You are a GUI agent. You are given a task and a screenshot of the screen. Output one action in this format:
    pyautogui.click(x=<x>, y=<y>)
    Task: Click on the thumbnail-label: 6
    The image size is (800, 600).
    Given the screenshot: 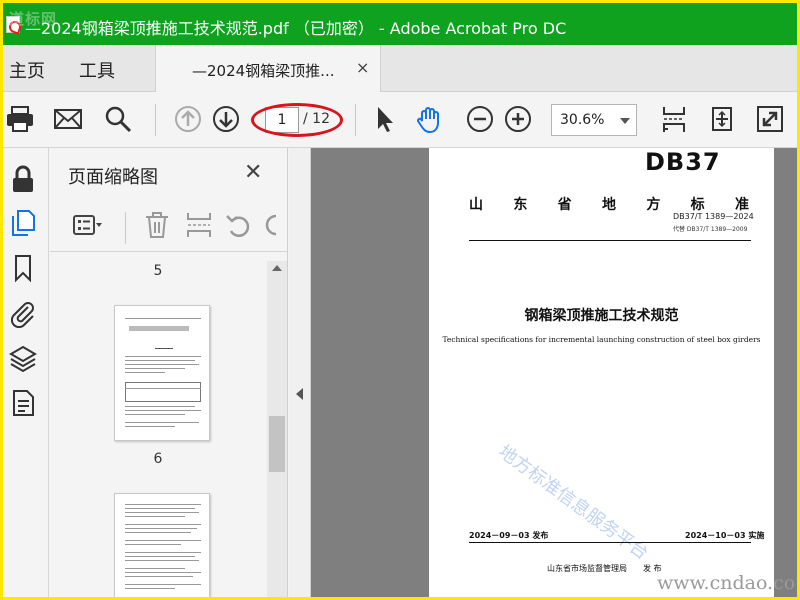 What is the action you would take?
    pyautogui.click(x=158, y=459)
    